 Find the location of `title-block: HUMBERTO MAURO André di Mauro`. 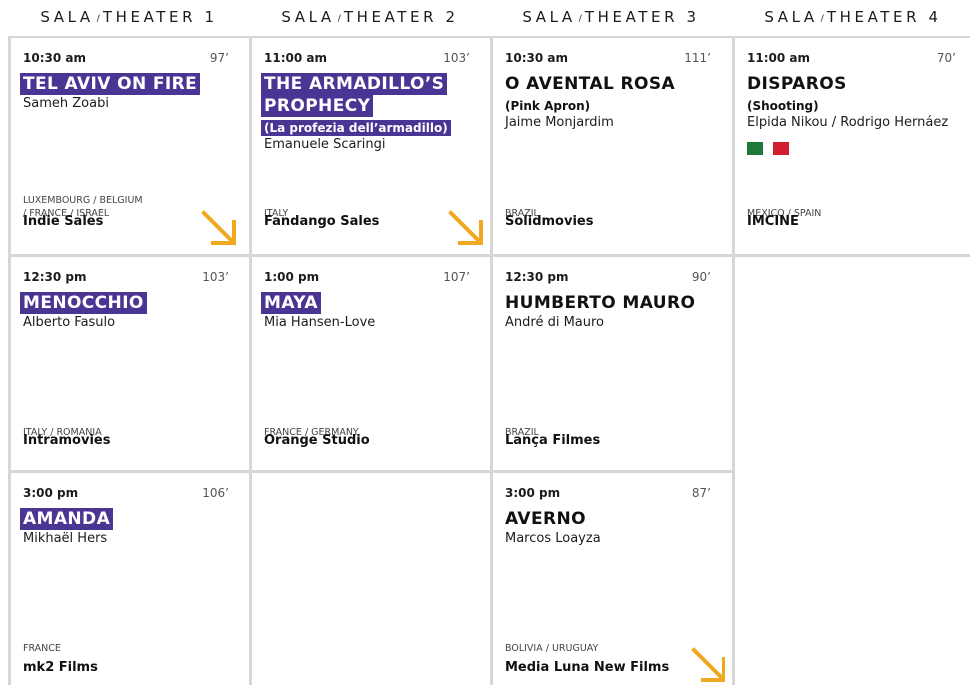

title-block: HUMBERTO MAURO André di Mauro is located at coordinates (612, 312).